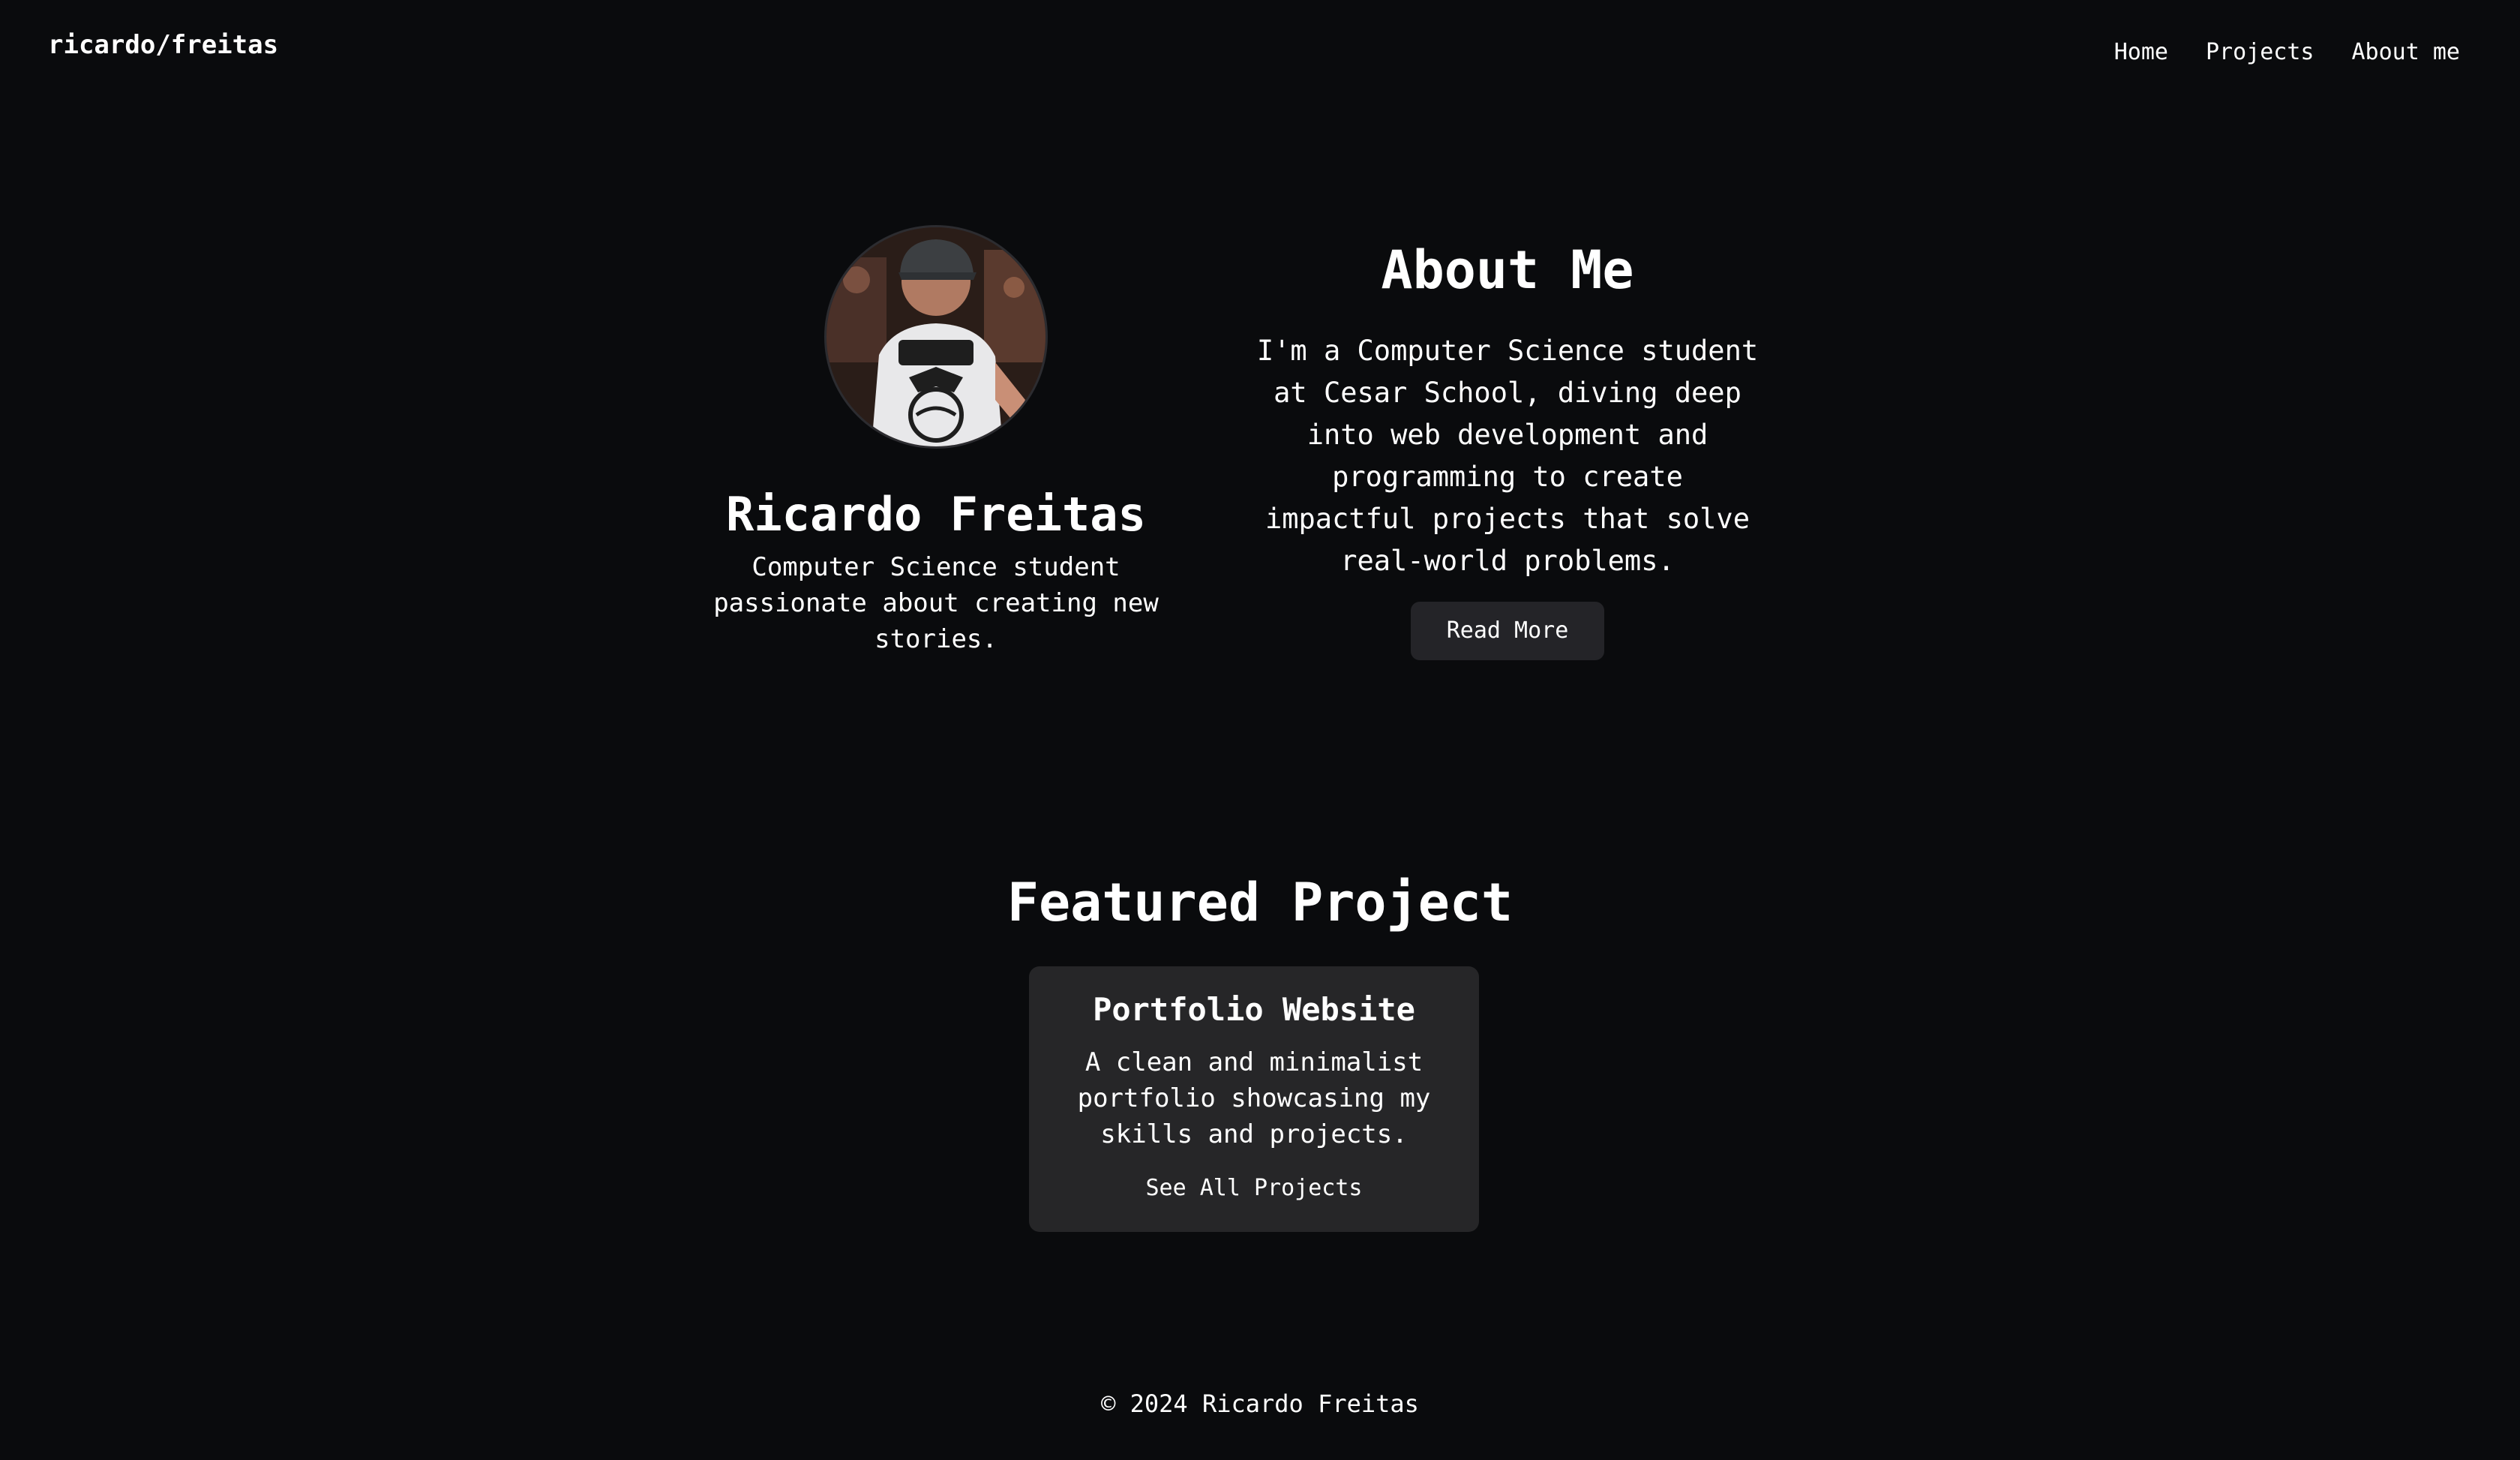  I want to click on brand-logo-link: ricardo/freitas, so click(163, 45).